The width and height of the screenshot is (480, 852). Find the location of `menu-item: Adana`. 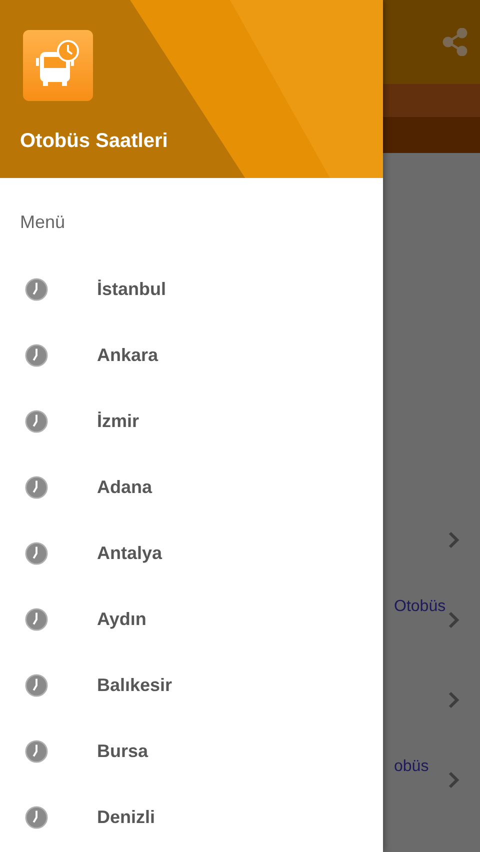

menu-item: Adana is located at coordinates (191, 487).